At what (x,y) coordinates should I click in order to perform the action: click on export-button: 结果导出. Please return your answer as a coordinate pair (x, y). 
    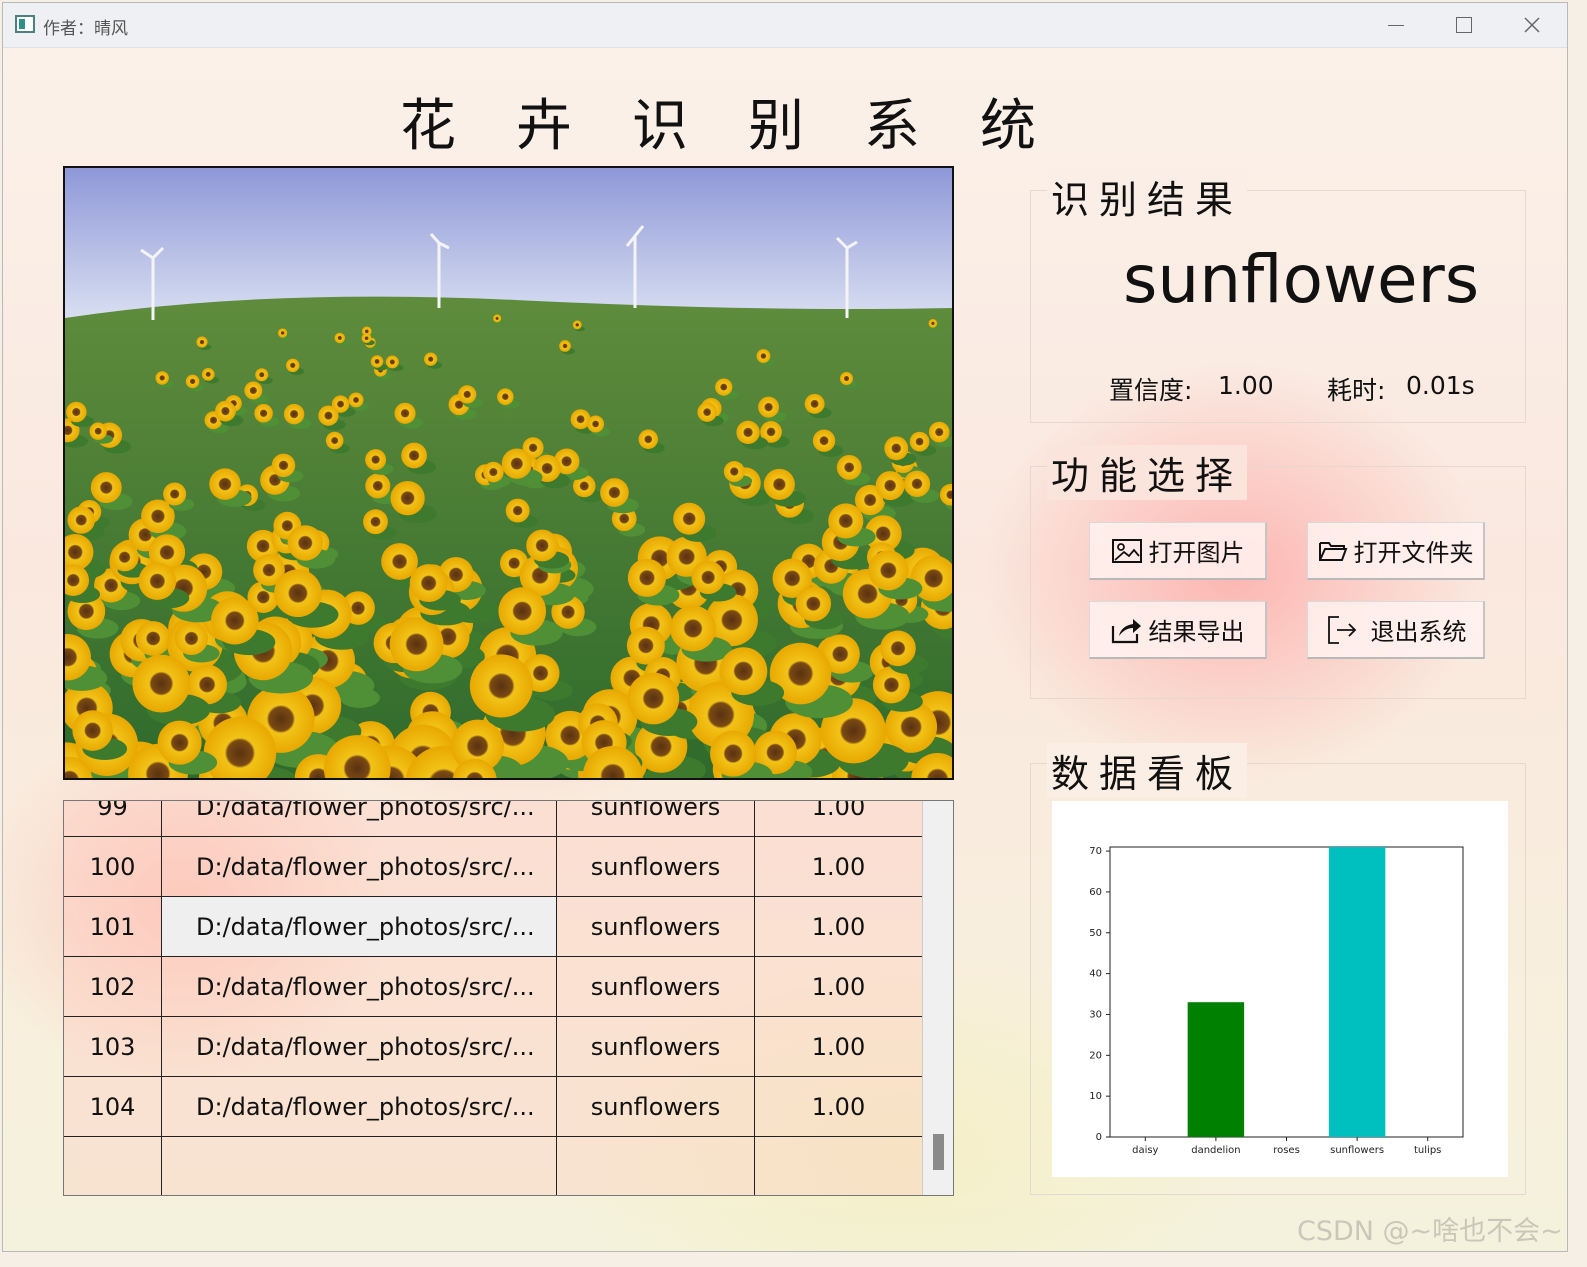
    Looking at the image, I should click on (1178, 630).